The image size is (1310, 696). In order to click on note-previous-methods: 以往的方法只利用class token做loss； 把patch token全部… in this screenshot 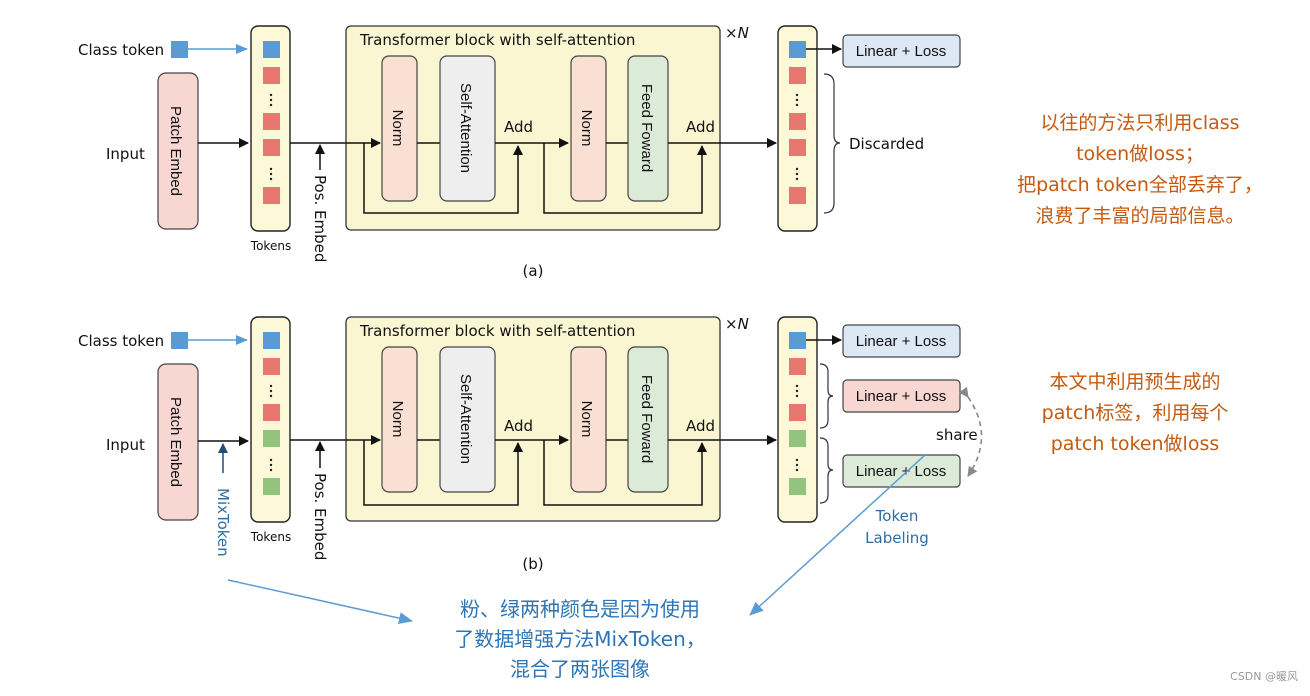, I will do `click(1140, 170)`.